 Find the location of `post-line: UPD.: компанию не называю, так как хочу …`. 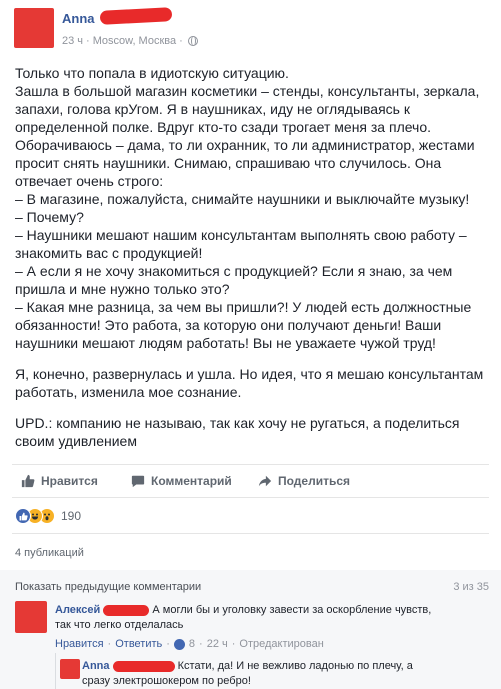

post-line: UPD.: компанию не называю, так как хочу … is located at coordinates (237, 423).